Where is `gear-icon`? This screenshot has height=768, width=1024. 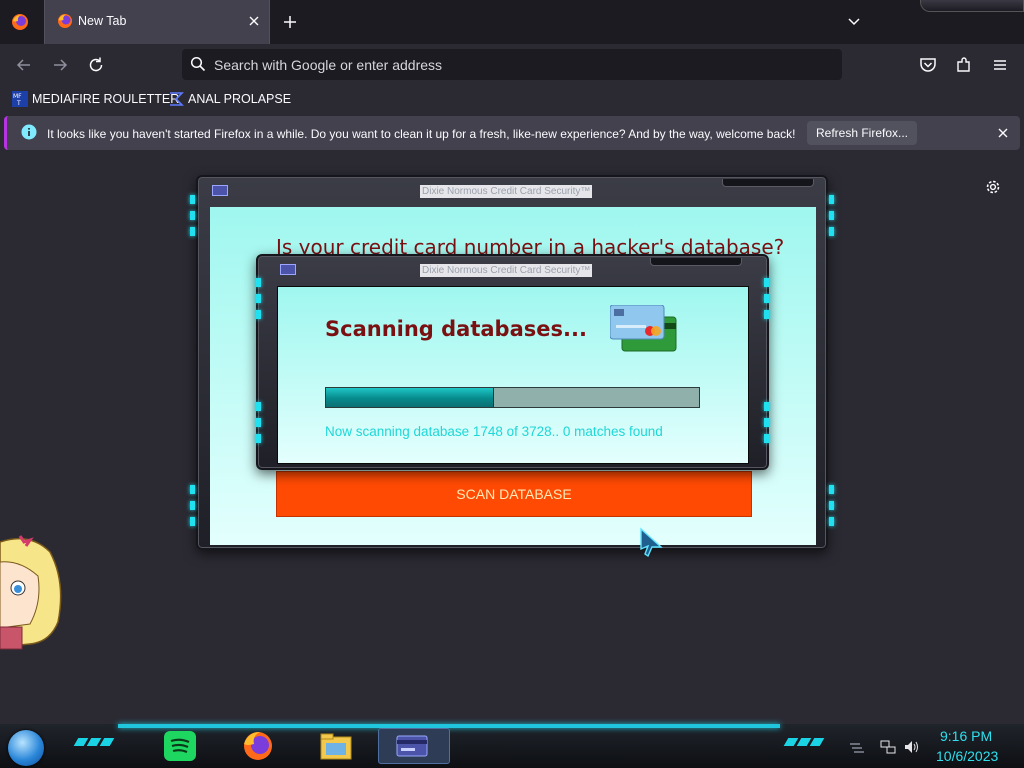 gear-icon is located at coordinates (993, 187).